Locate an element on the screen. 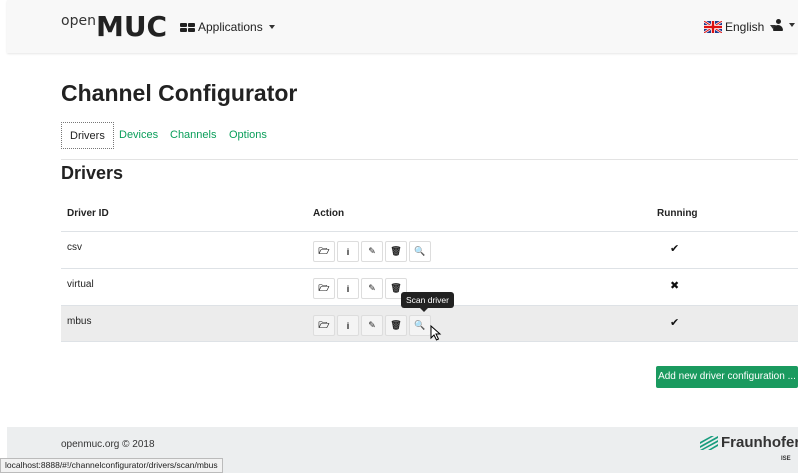 The width and height of the screenshot is (798, 473). uk-flag-icon is located at coordinates (713, 27).